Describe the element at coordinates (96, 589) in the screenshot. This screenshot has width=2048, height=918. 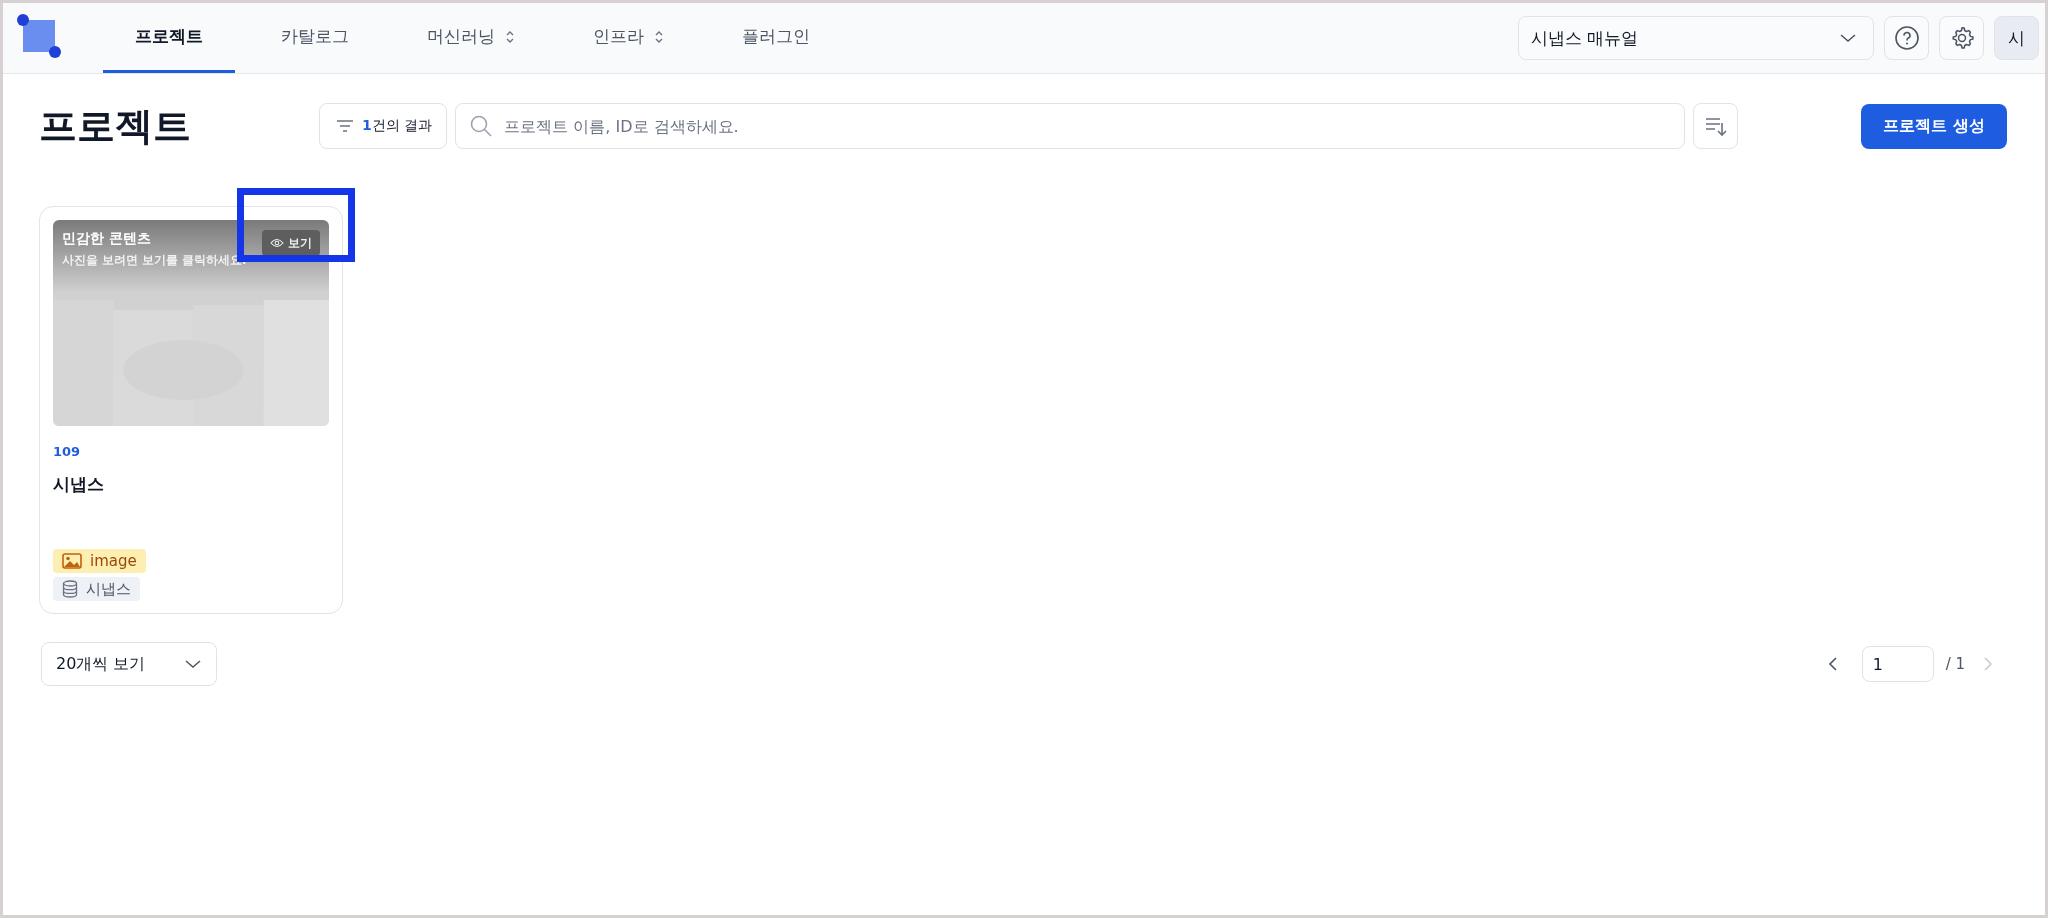
I see `dataset-tag: 시냅스` at that location.